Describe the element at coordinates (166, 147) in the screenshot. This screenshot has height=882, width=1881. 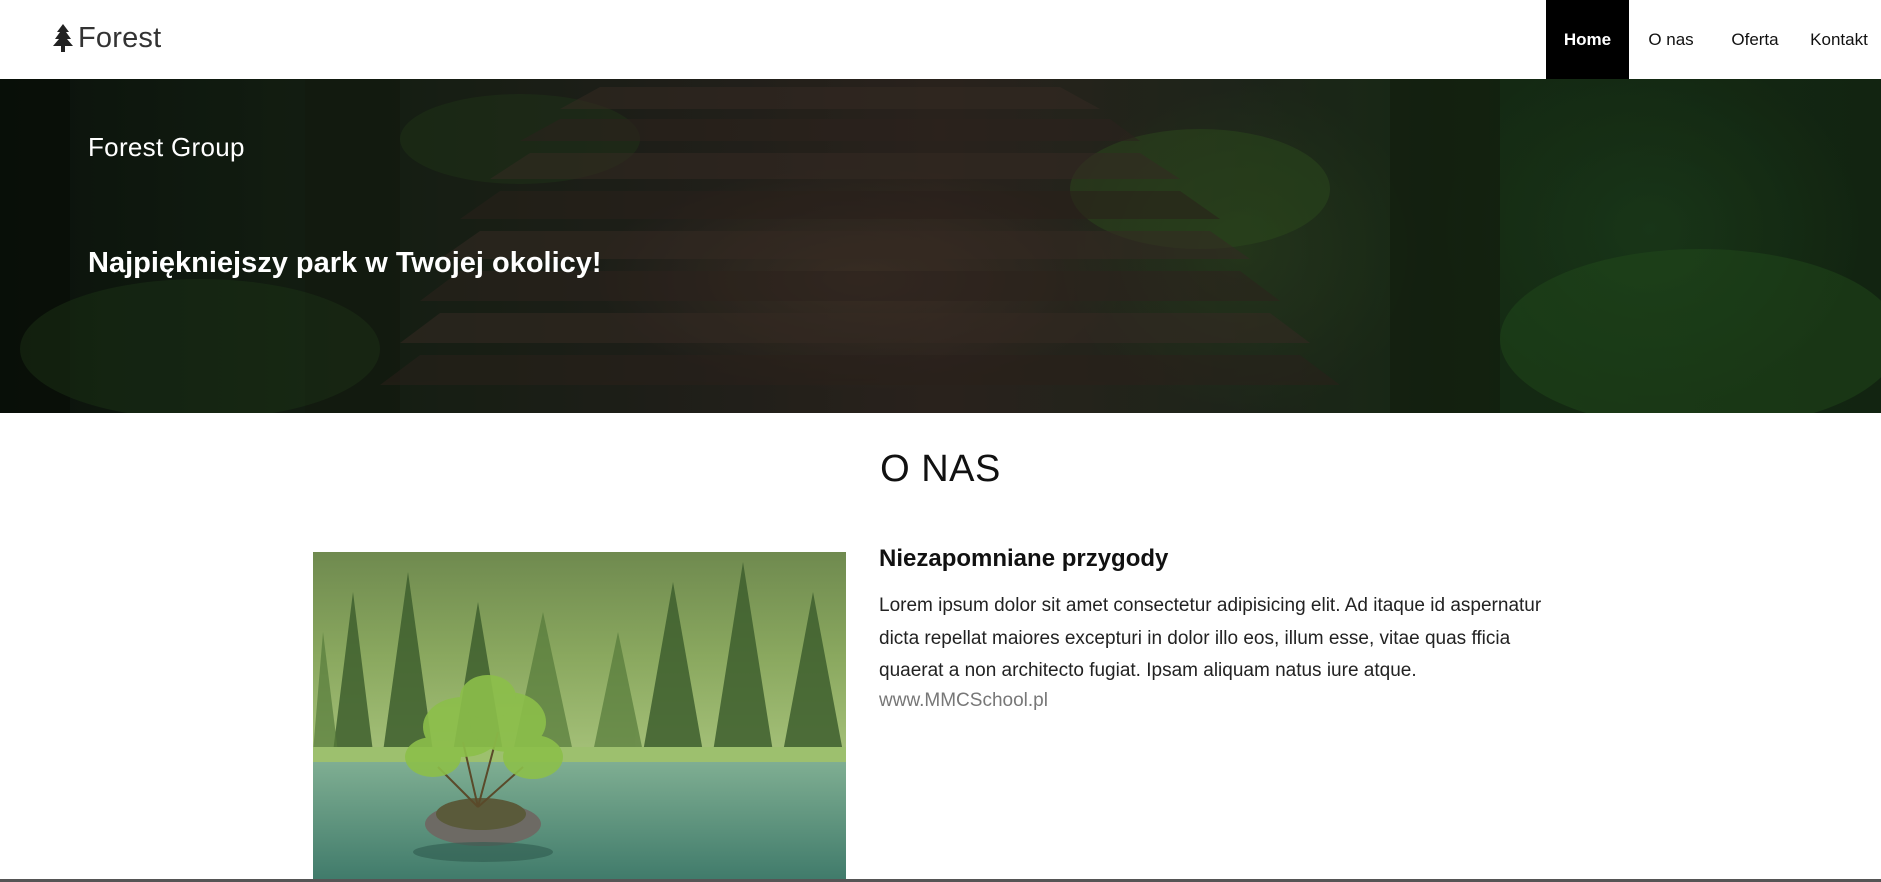
I see `hero-subtitle: Forest Group` at that location.